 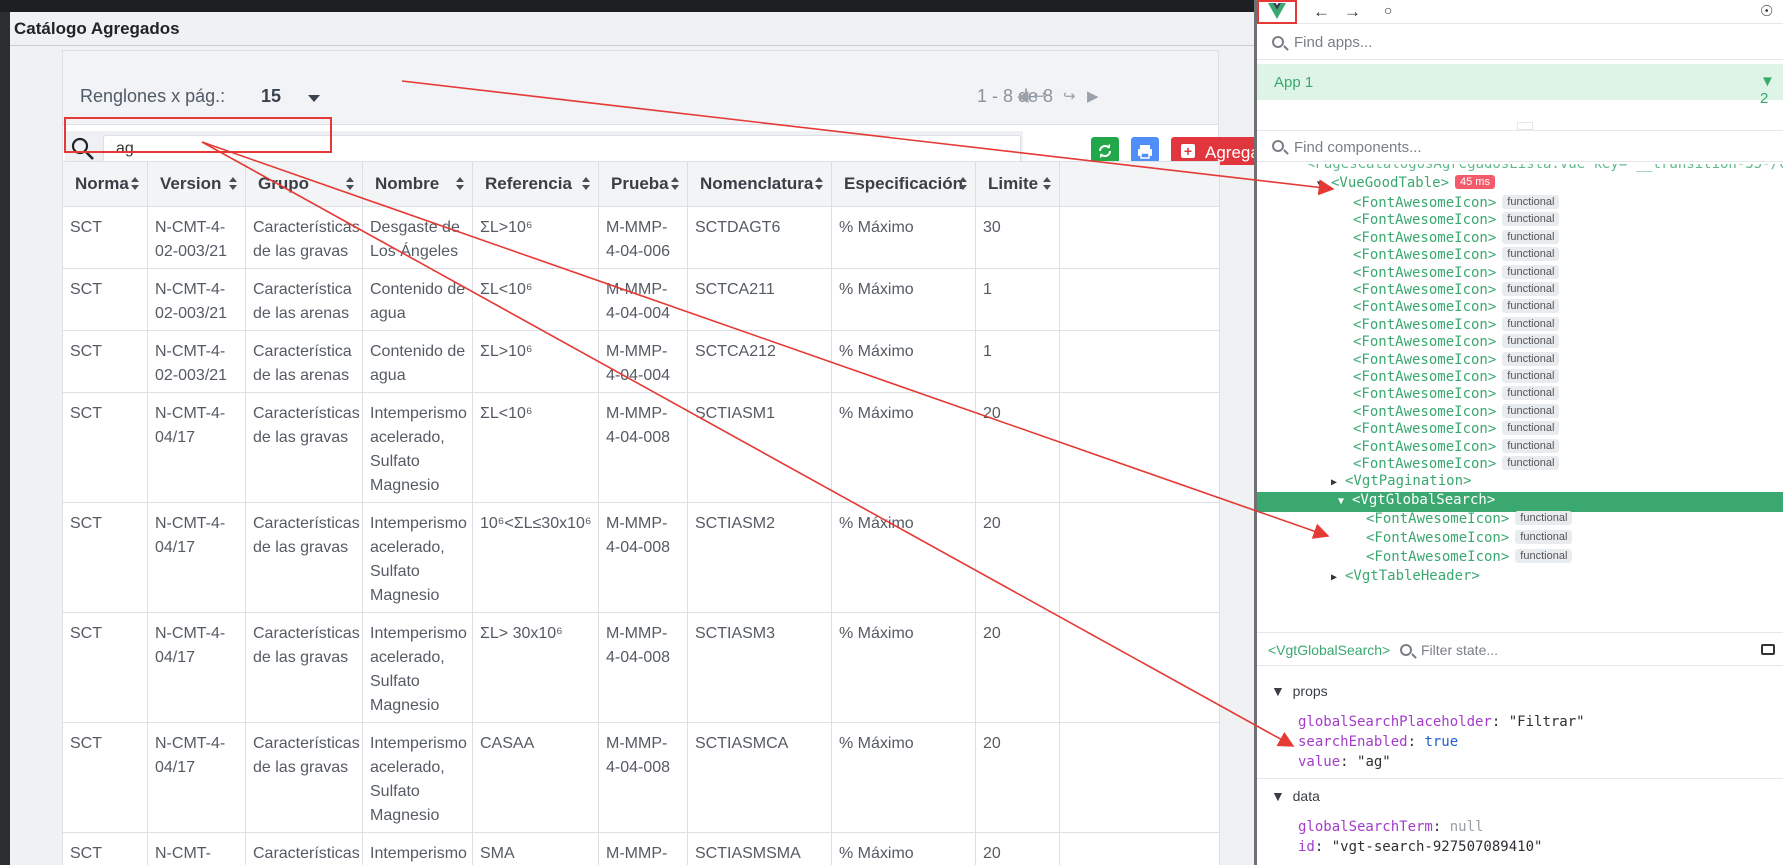 I want to click on column-header: Prueba, so click(x=643, y=184).